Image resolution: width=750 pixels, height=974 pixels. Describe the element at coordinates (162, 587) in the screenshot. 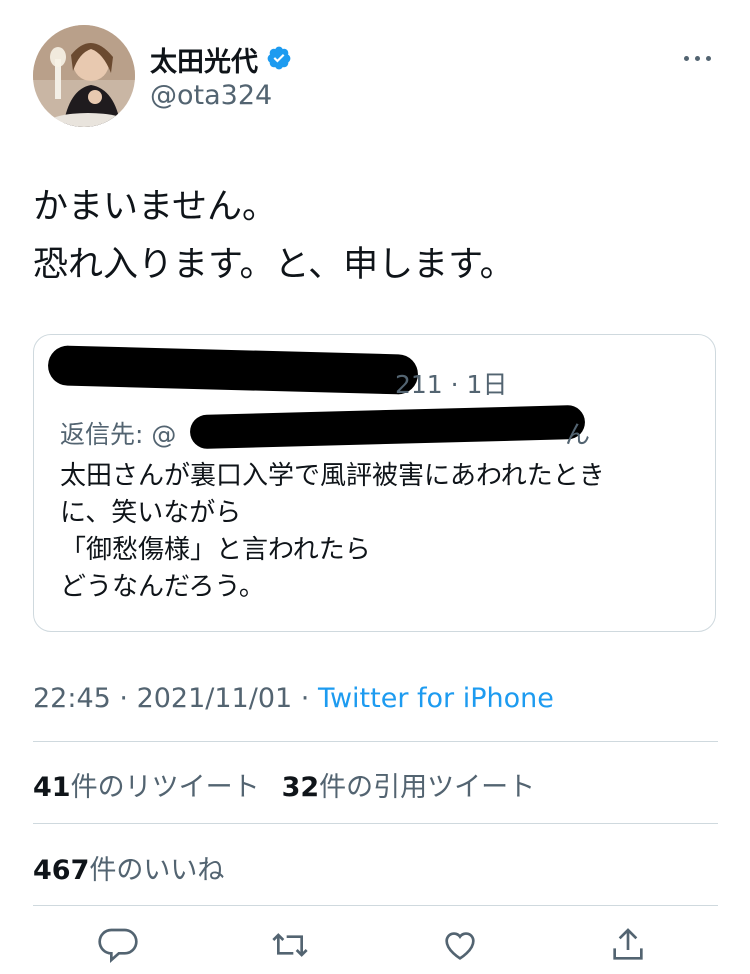

I see `quoted-line: どうなんだろう。` at that location.